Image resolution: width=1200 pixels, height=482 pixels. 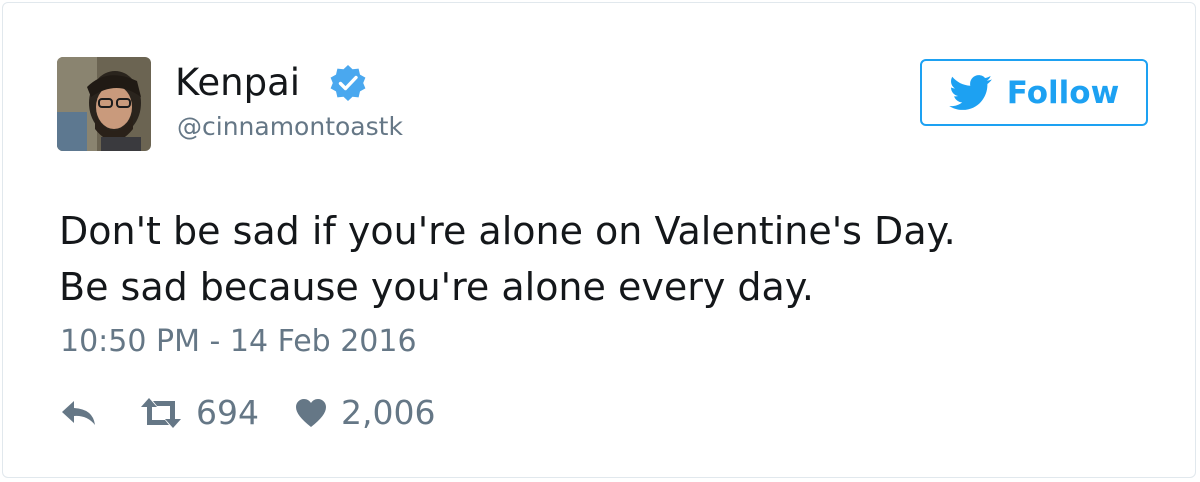 I want to click on user-handle: @cinnamontoastk, so click(x=290, y=127).